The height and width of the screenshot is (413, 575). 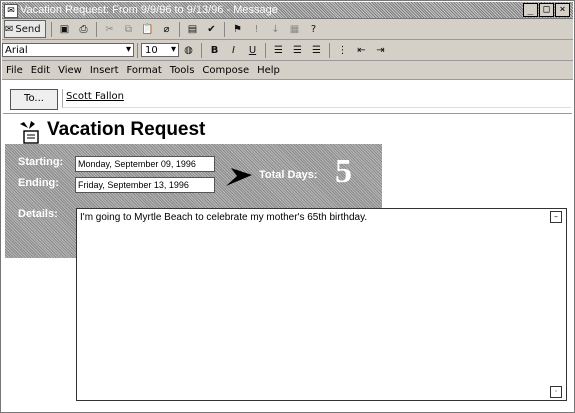 I want to click on font-size-select: 10, so click(x=160, y=50).